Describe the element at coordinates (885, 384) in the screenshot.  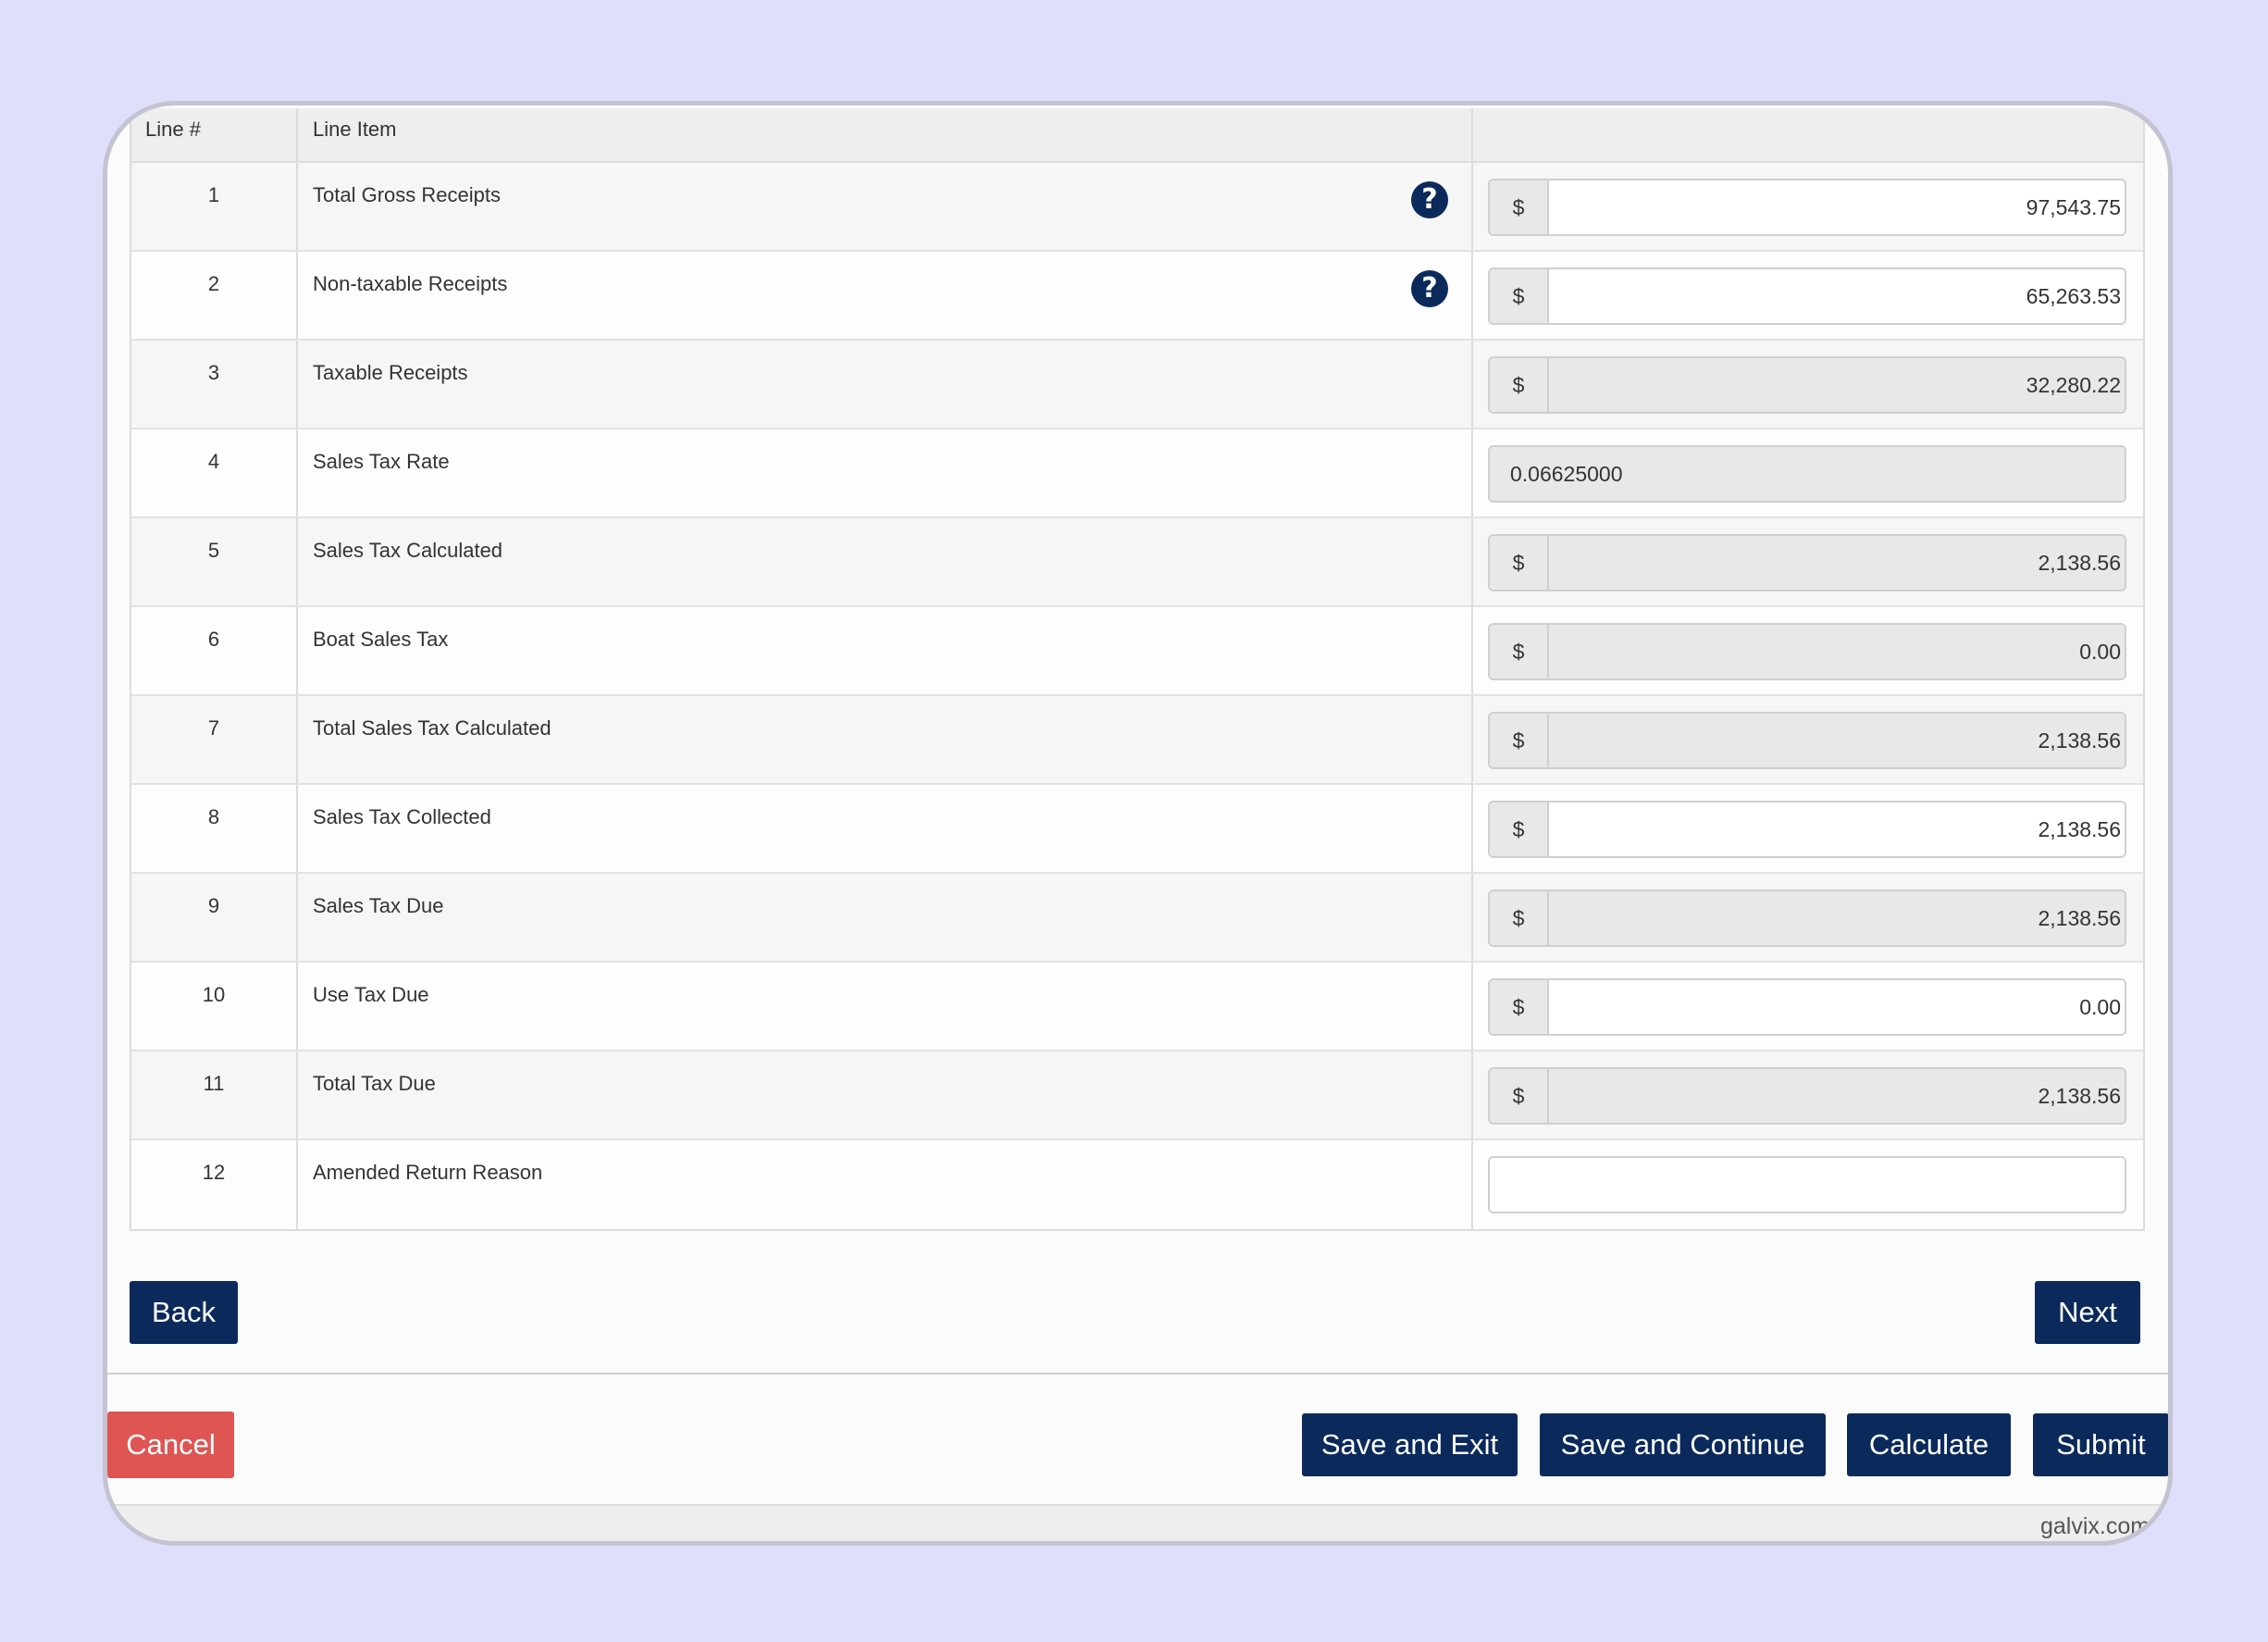
I see `line-item-cell: Taxable Receipts` at that location.